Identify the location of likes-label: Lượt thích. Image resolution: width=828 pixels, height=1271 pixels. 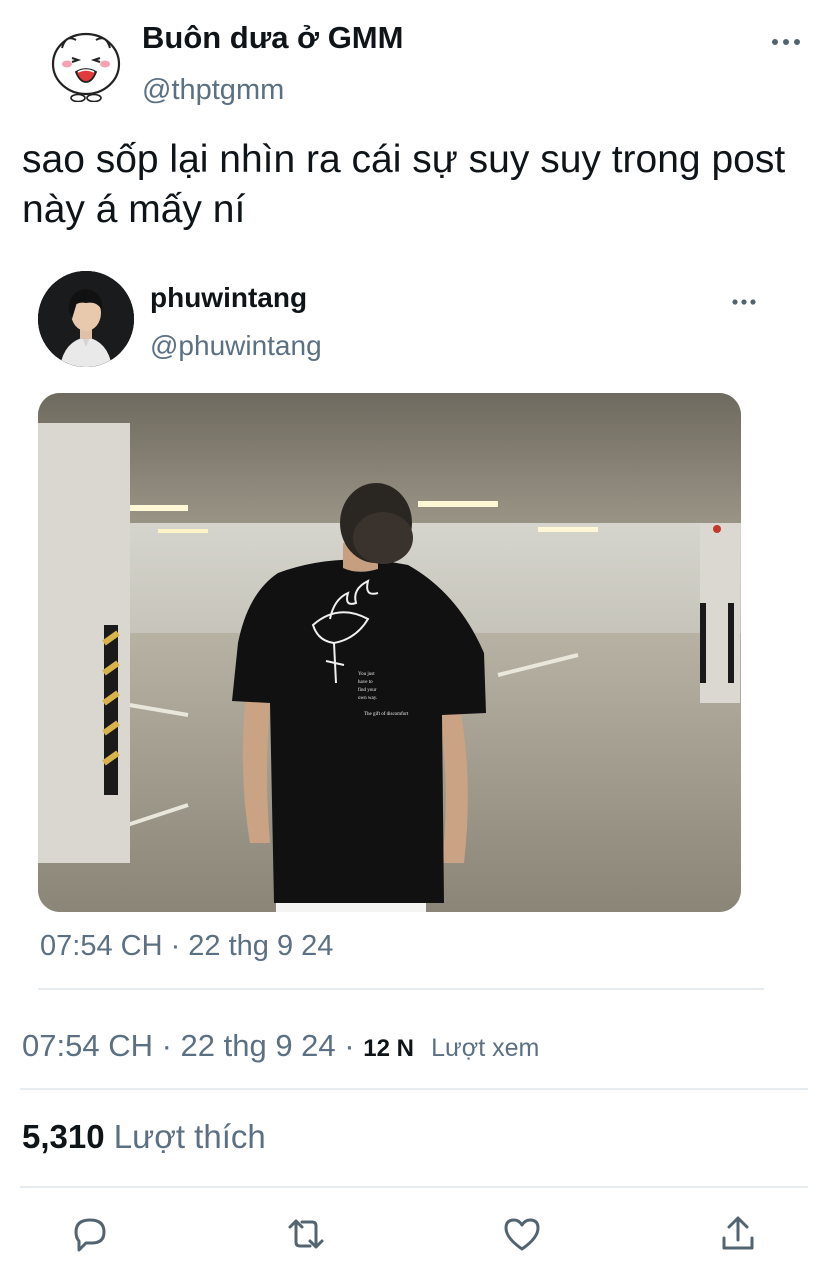
(189, 1136).